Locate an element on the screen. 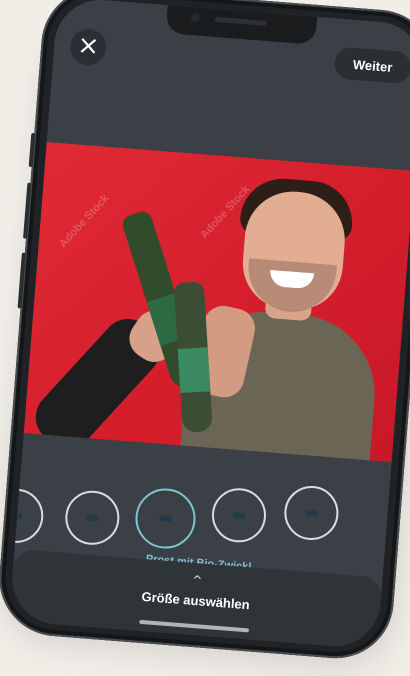 This screenshot has height=676, width=410. next-button: Weiter is located at coordinates (371, 65).